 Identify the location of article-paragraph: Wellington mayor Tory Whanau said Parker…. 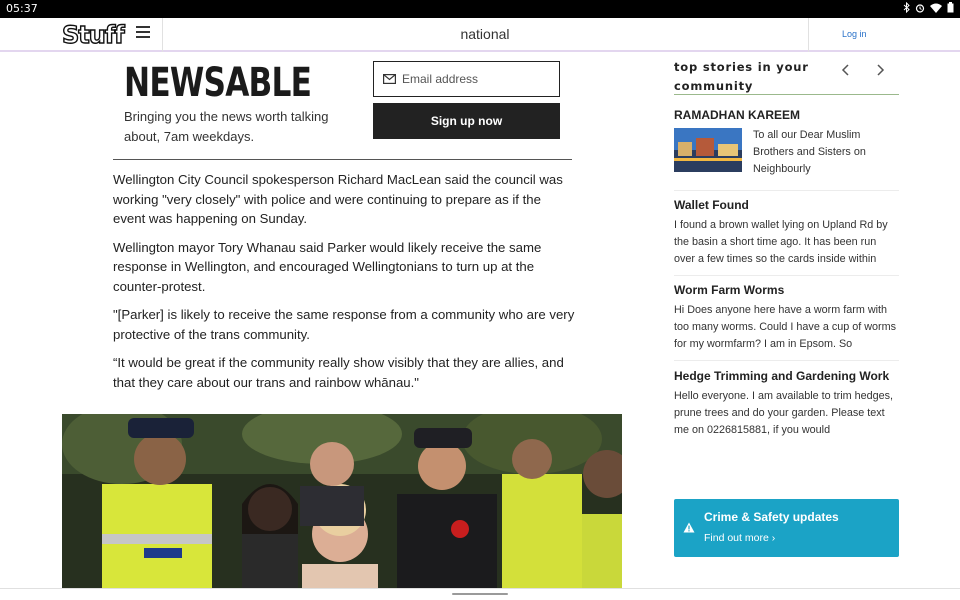
(327, 266).